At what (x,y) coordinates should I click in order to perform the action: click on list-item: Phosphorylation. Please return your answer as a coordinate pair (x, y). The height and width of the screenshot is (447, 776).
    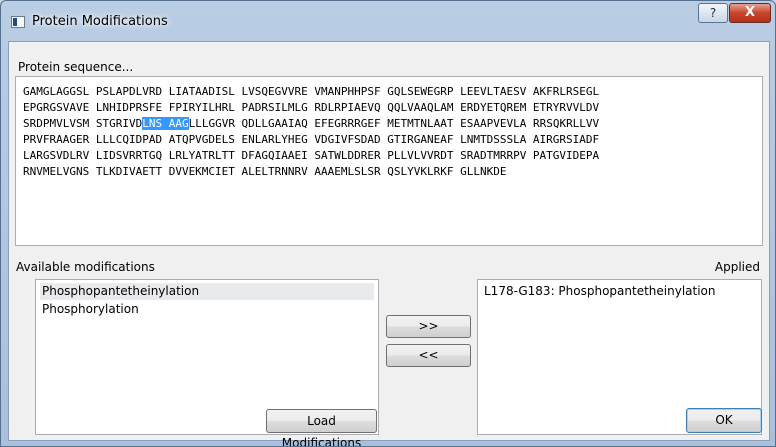
    Looking at the image, I should click on (207, 309).